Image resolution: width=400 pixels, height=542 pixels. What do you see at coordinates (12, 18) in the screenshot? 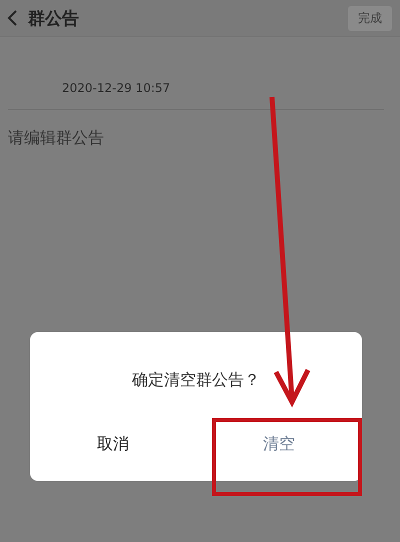
I see `back-icon` at bounding box center [12, 18].